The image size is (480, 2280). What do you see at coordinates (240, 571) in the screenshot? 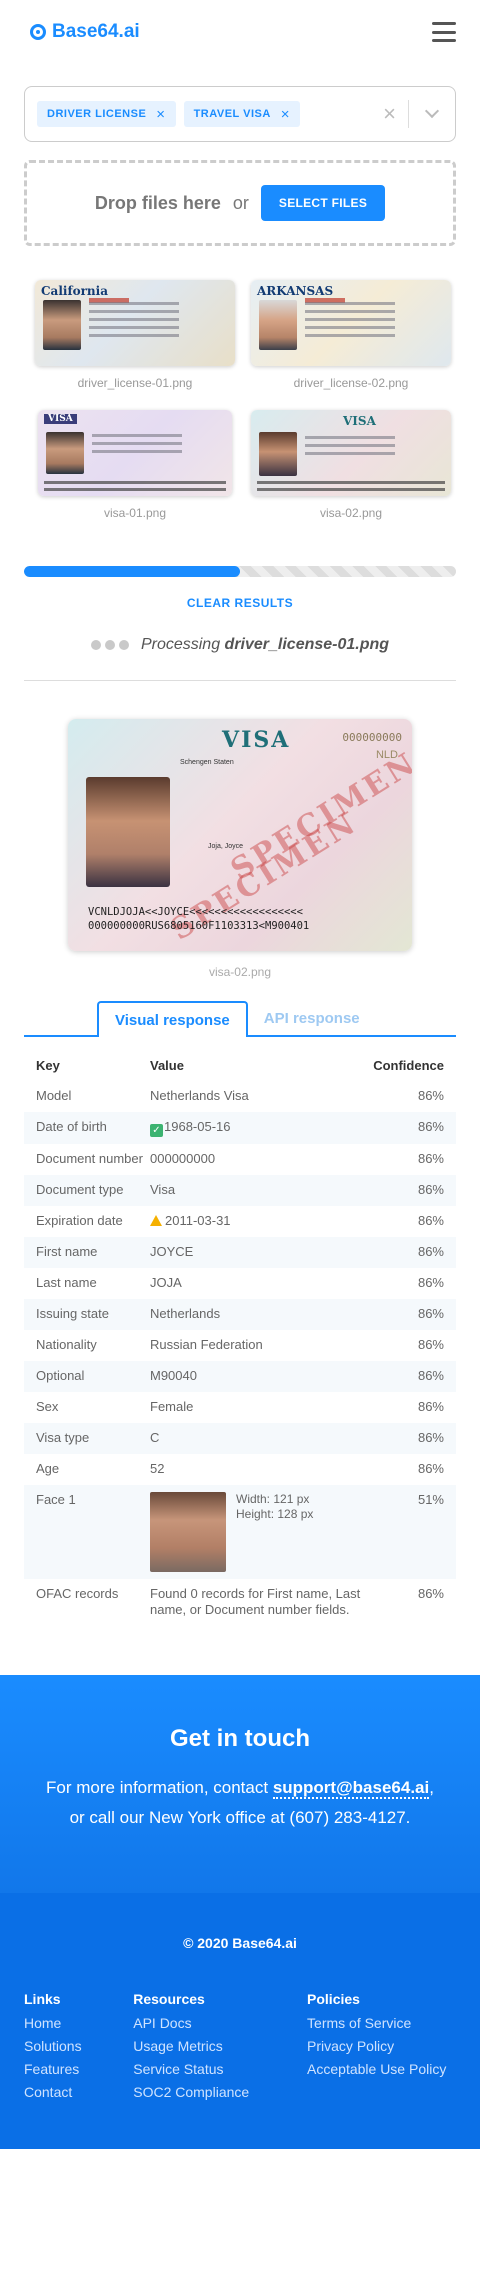
I see `upload-progress-bar` at bounding box center [240, 571].